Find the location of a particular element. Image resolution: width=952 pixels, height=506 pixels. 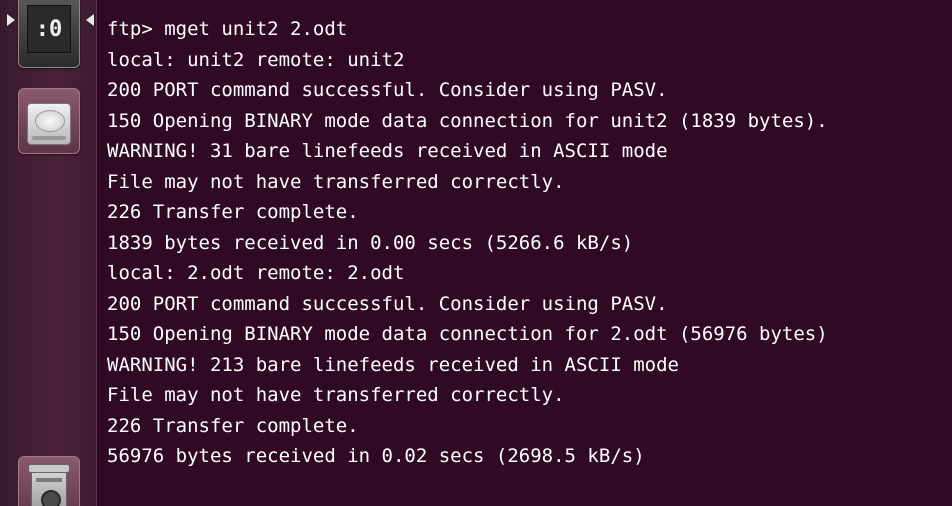

launcher-dock: :0 is located at coordinates (48, 253).